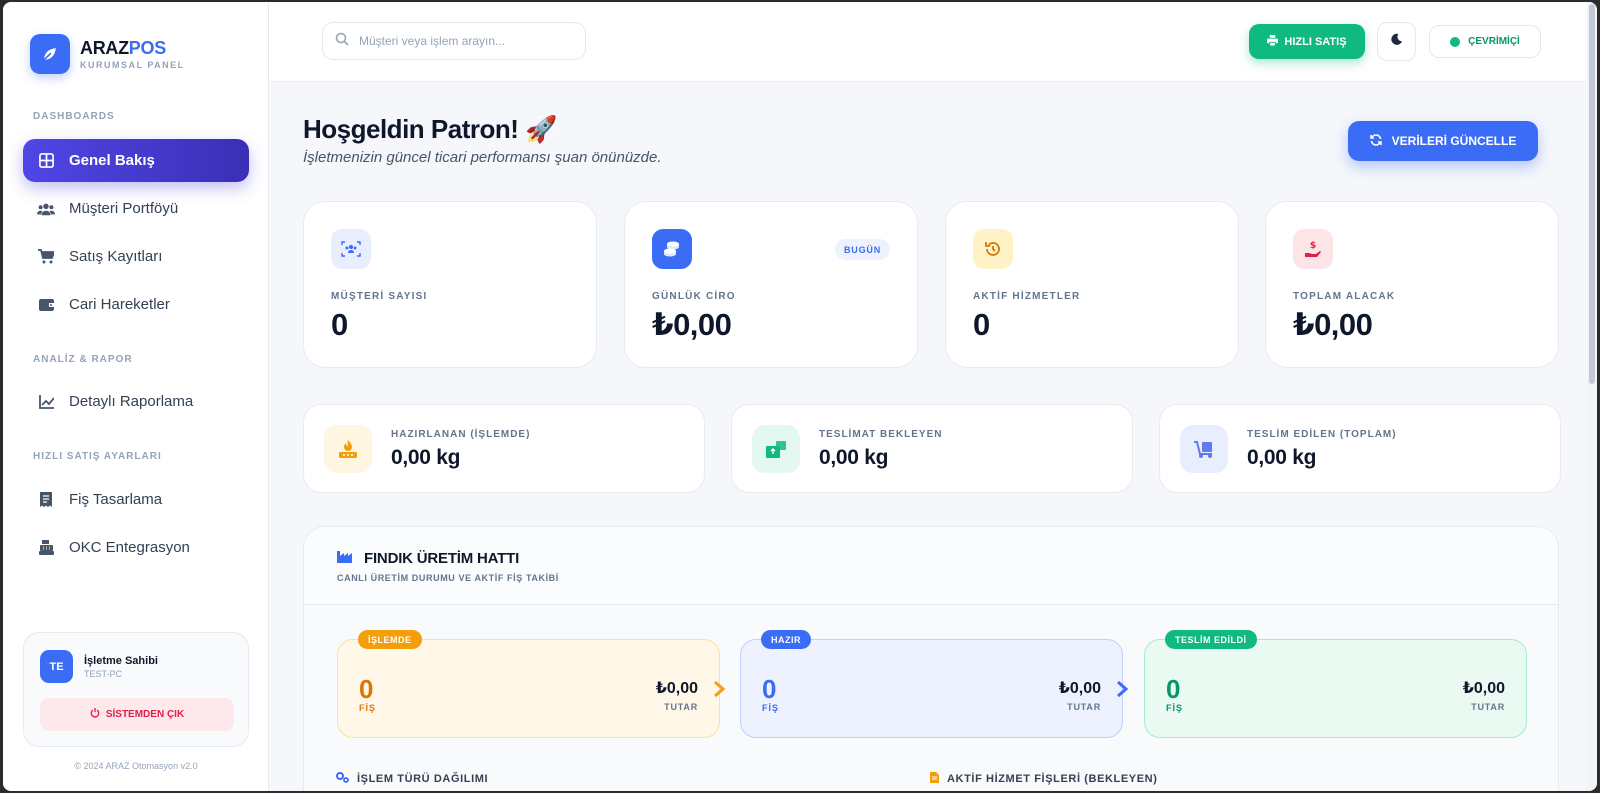  I want to click on cart-icon, so click(46, 257).